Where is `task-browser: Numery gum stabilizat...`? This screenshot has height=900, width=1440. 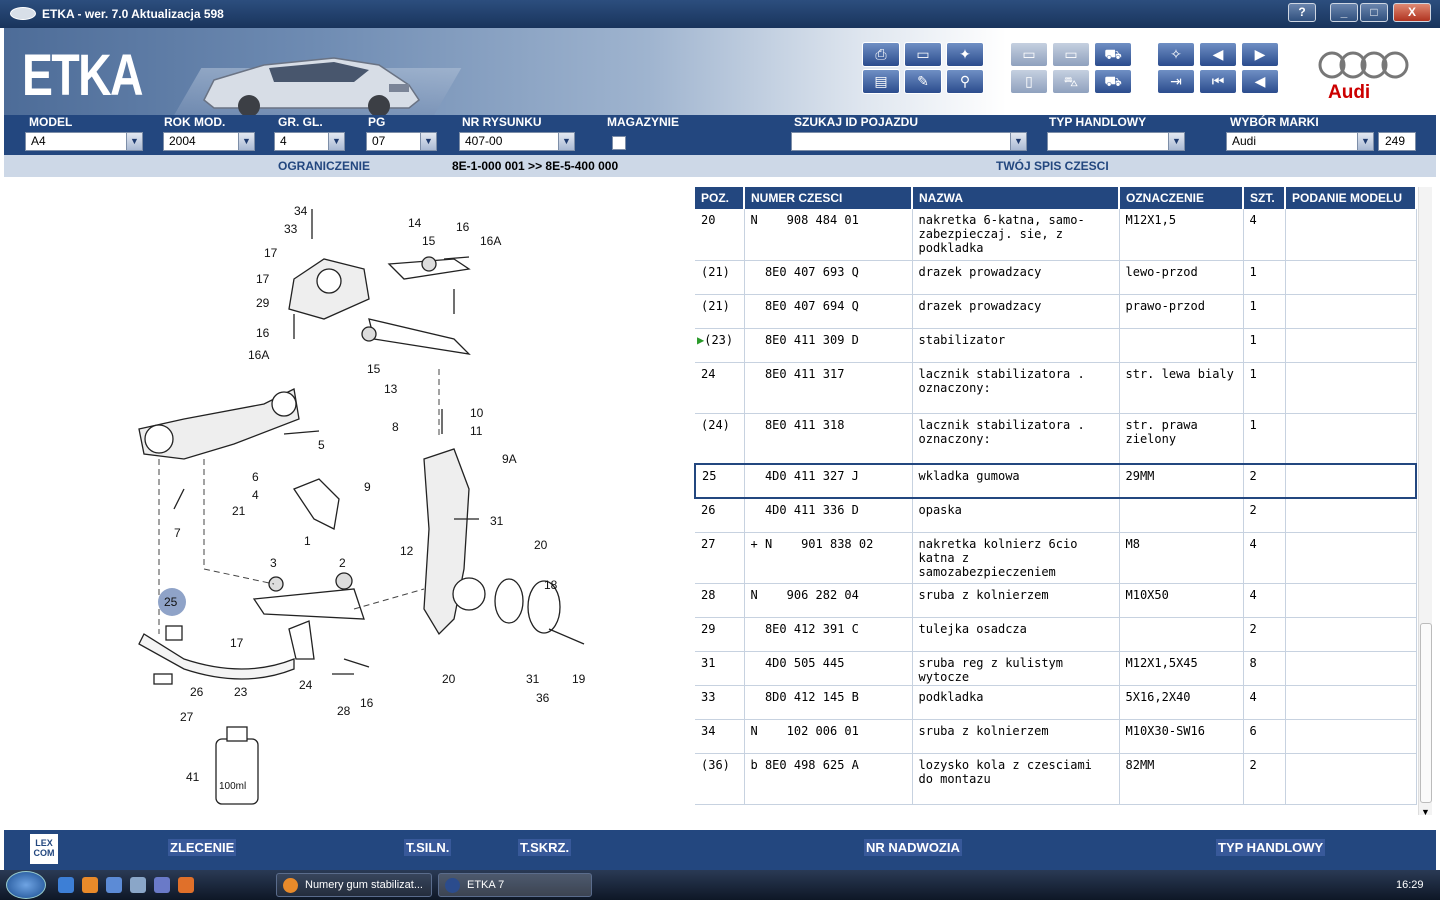 task-browser: Numery gum stabilizat... is located at coordinates (354, 885).